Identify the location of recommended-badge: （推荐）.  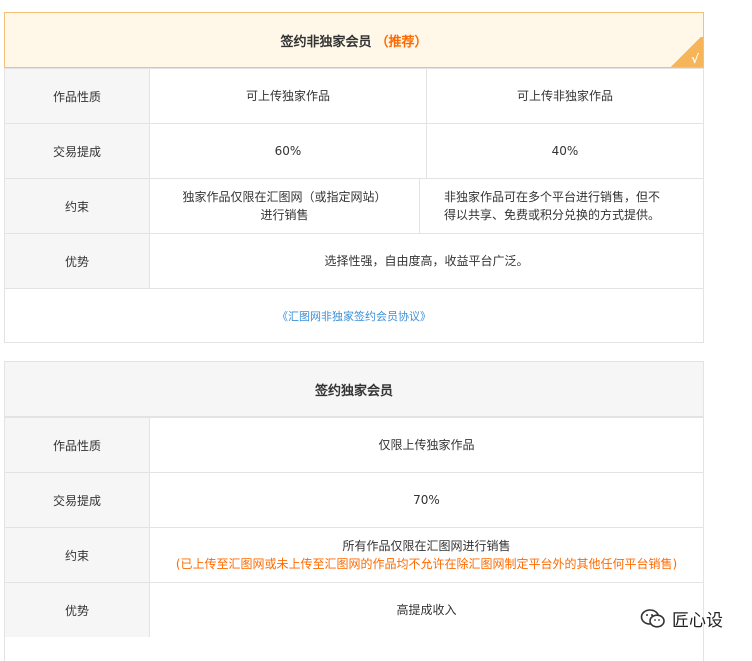
(401, 42).